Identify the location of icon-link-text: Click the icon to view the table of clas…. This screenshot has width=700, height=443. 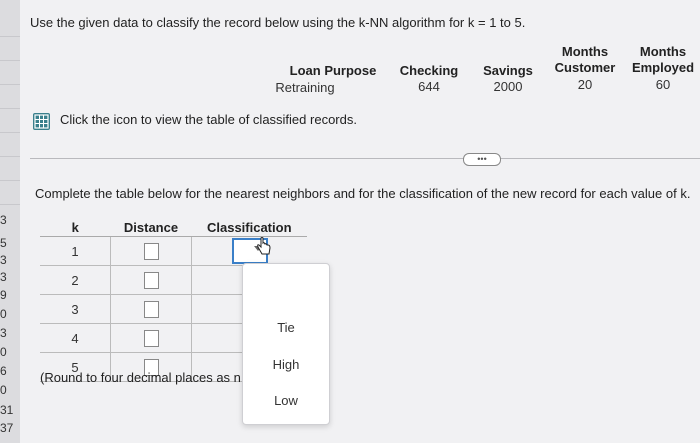
(208, 119).